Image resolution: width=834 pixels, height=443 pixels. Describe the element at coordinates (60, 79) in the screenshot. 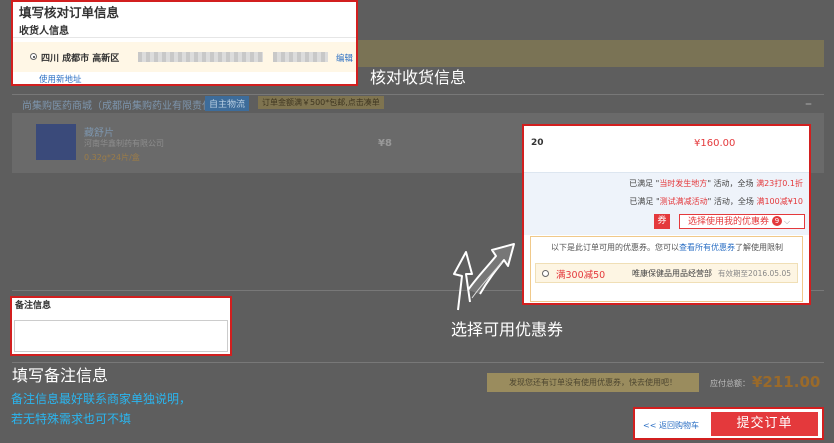

I see `new-address-link: 使用新地址` at that location.